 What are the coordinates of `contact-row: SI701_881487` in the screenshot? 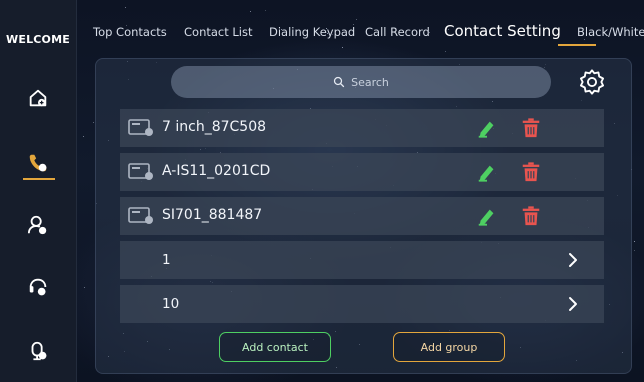 It's located at (362, 216).